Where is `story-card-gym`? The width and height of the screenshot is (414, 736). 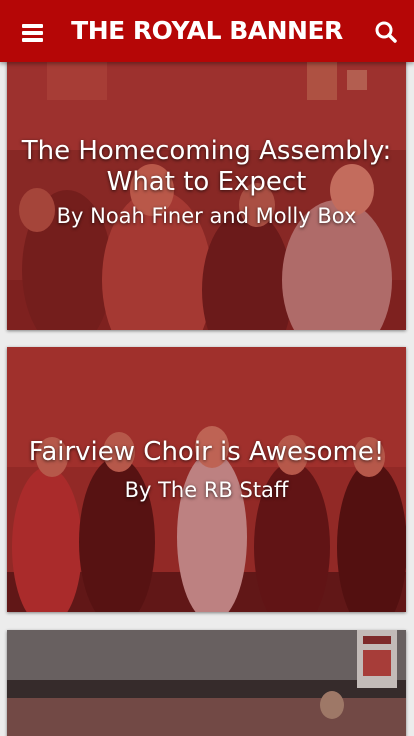
story-card-gym is located at coordinates (206, 683).